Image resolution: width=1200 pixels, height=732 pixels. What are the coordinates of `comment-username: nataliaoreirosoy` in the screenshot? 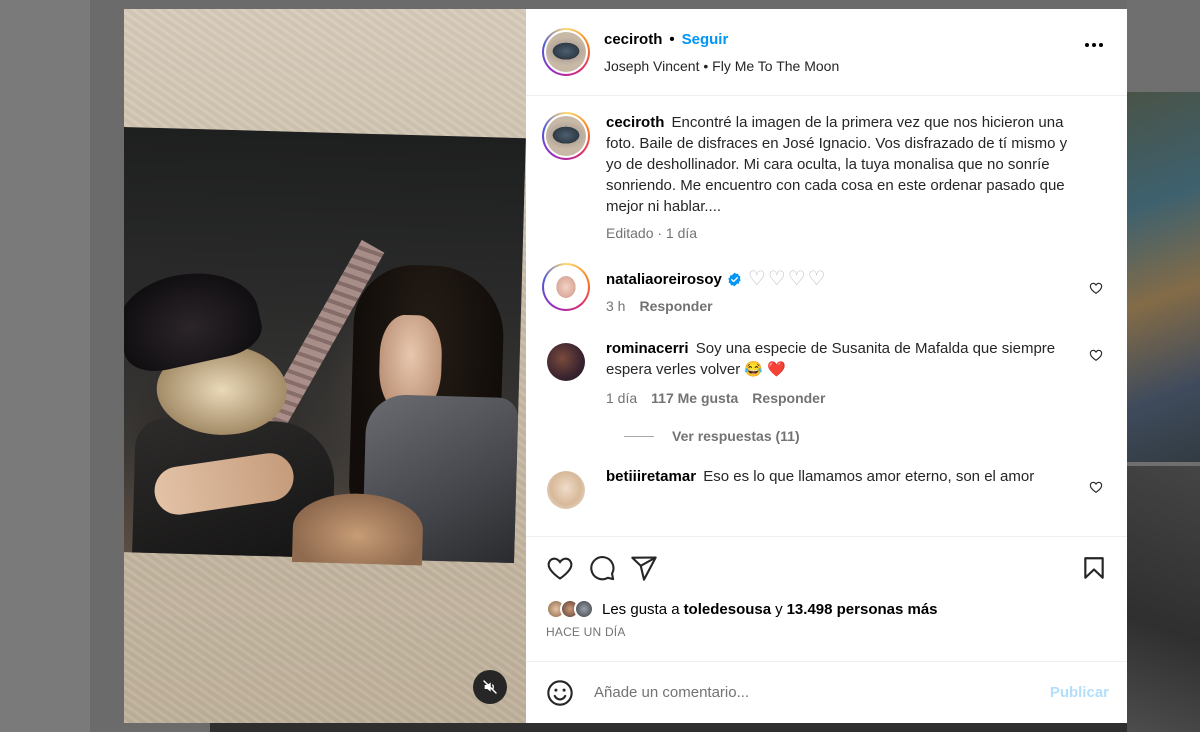 It's located at (664, 279).